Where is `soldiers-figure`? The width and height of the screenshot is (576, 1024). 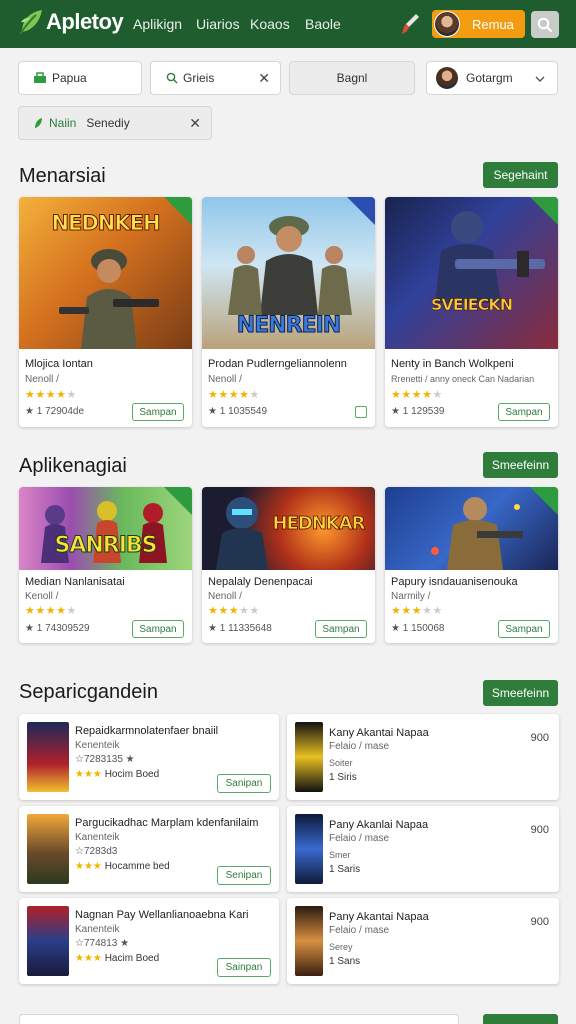 soldiers-figure is located at coordinates (290, 265).